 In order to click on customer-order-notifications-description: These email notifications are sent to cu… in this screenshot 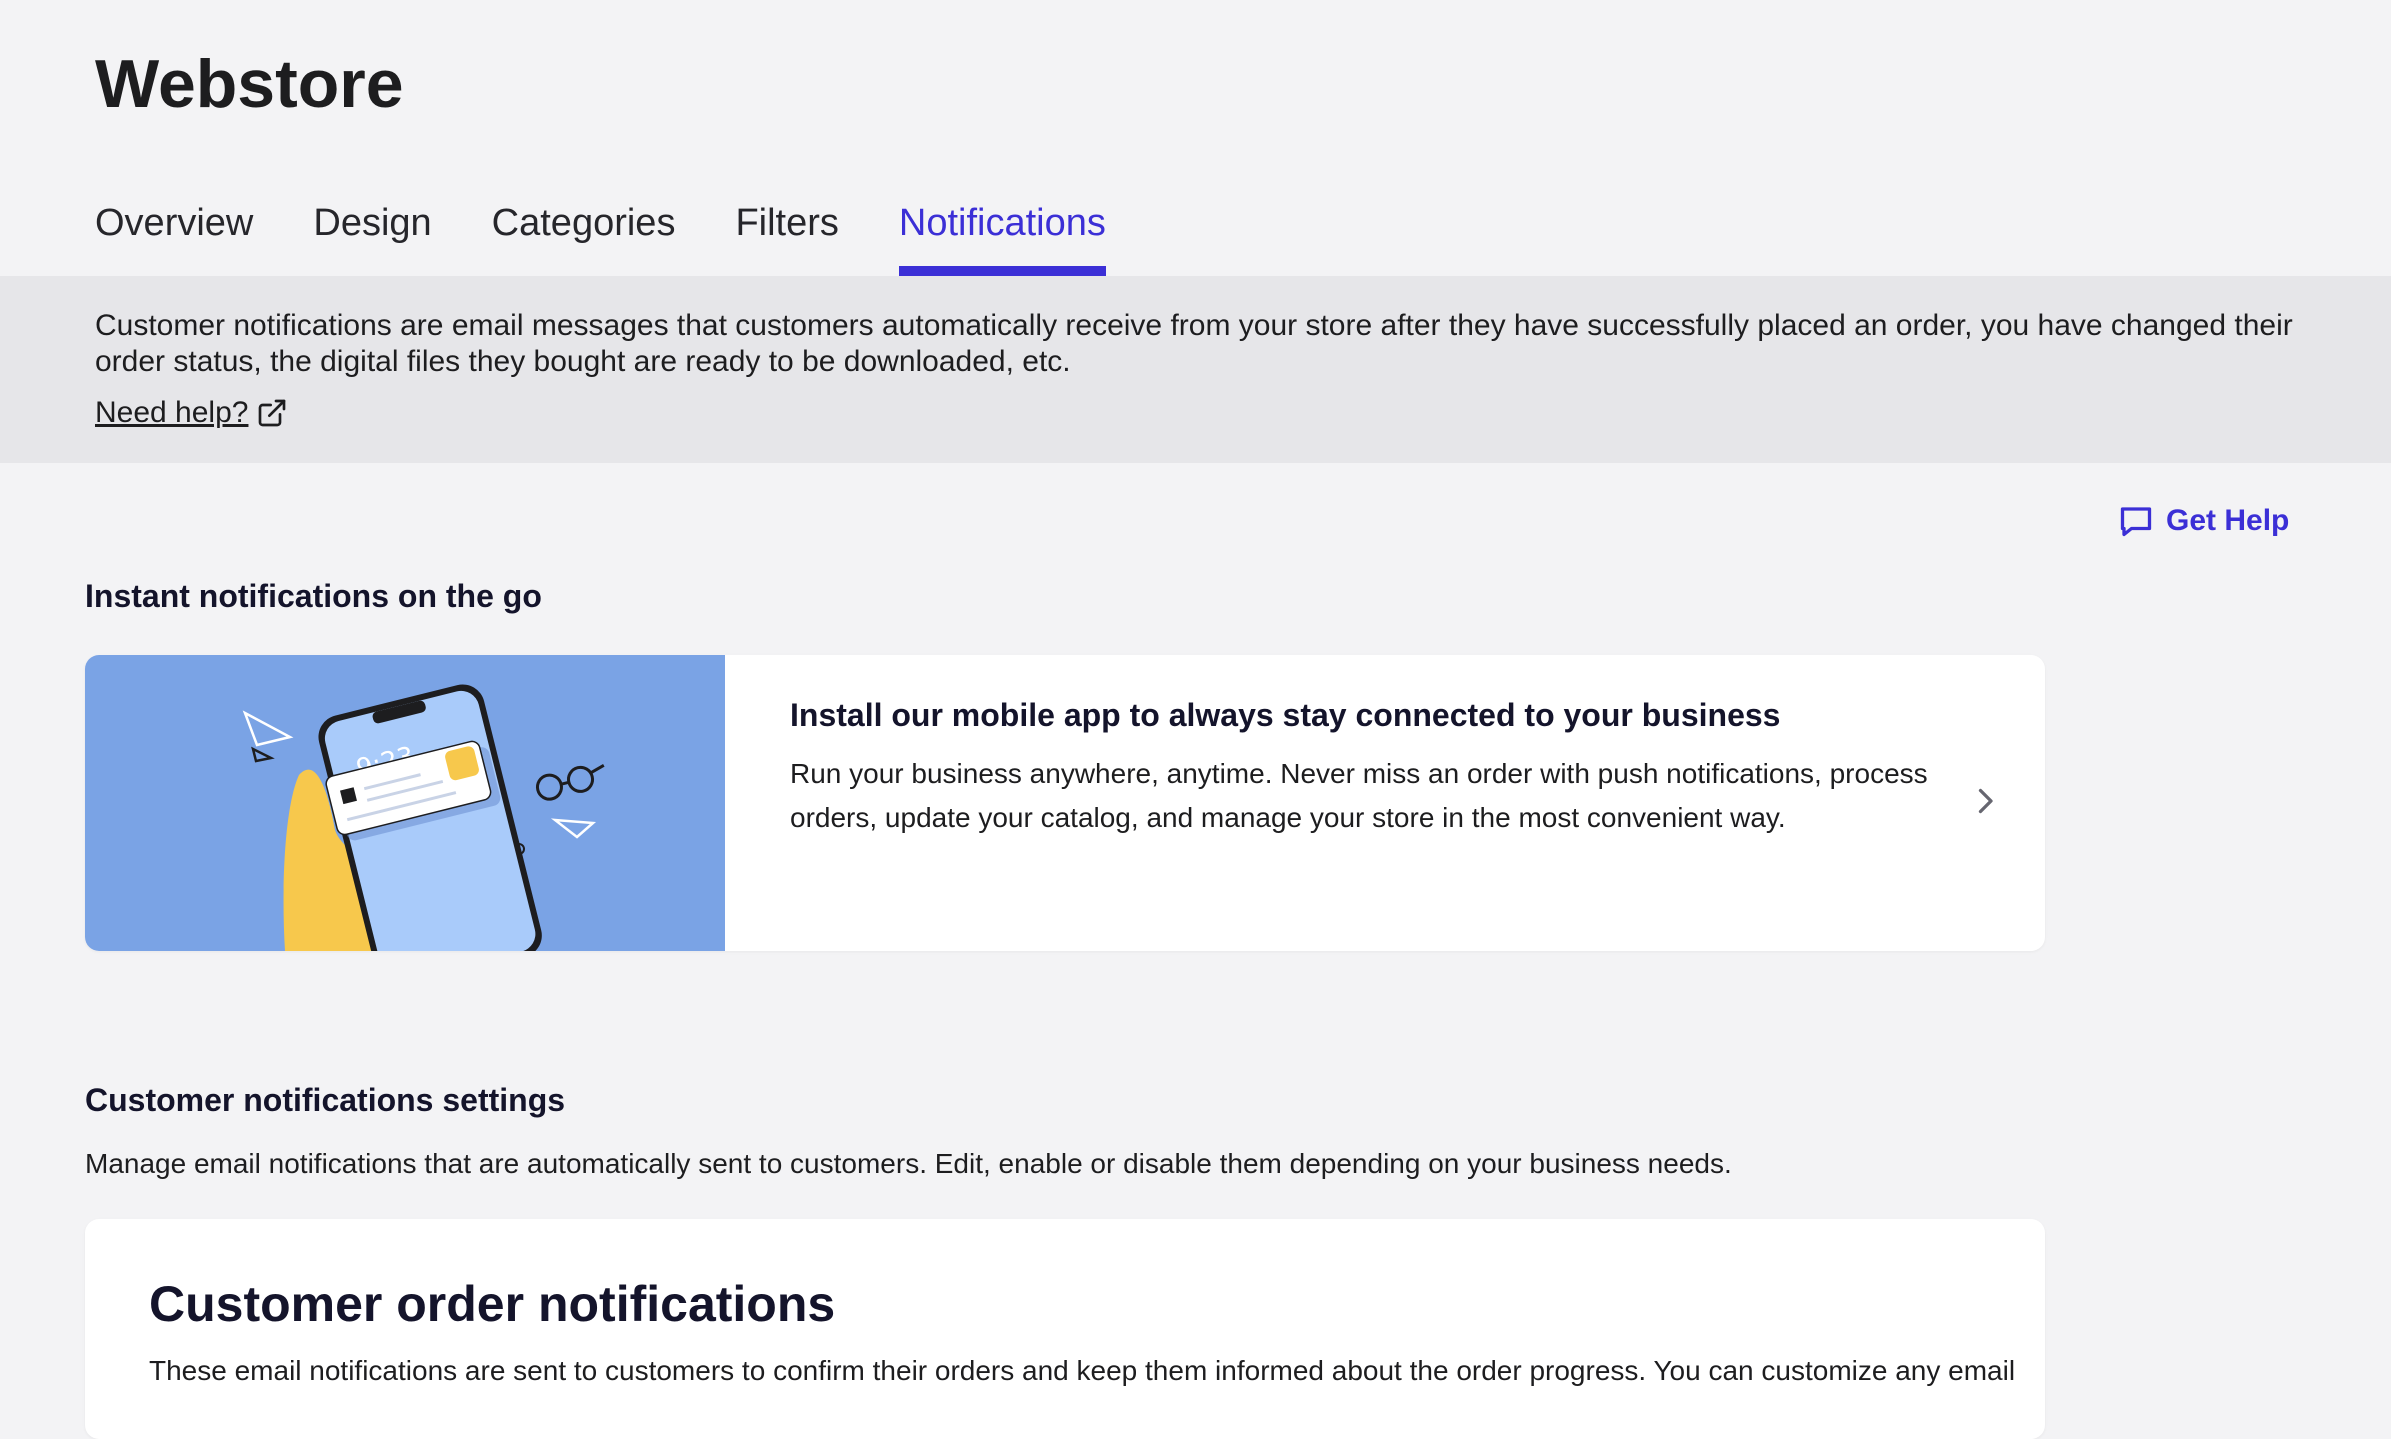, I will do `click(1082, 1370)`.